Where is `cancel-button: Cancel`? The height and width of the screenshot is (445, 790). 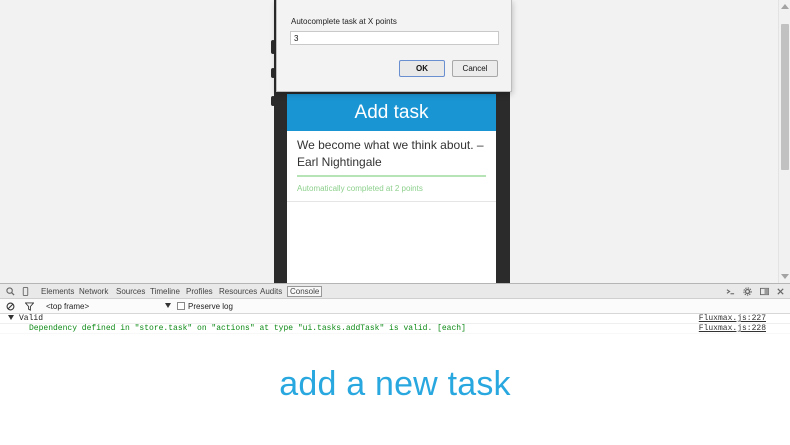 cancel-button: Cancel is located at coordinates (475, 68).